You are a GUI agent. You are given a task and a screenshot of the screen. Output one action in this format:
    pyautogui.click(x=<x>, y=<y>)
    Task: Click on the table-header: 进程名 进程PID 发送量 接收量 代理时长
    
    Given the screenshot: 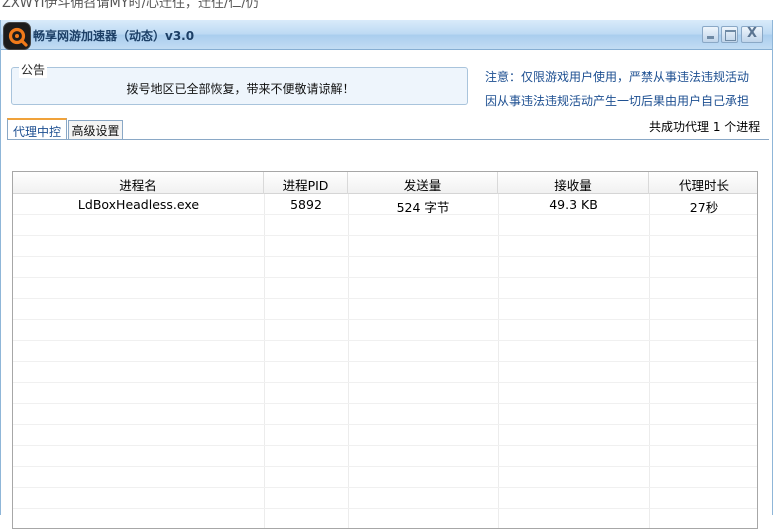 What is the action you would take?
    pyautogui.click(x=385, y=183)
    